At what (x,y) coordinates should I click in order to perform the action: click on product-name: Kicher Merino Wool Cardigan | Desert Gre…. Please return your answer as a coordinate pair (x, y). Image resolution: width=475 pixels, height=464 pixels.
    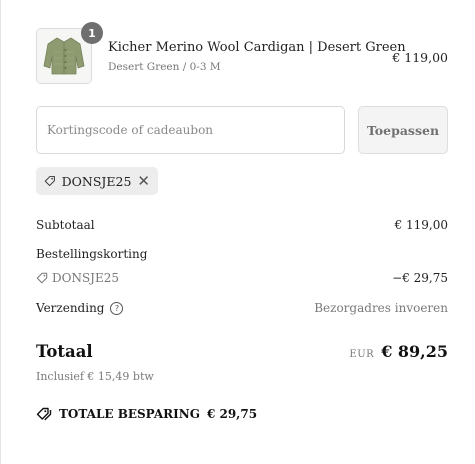
    Looking at the image, I should click on (257, 47).